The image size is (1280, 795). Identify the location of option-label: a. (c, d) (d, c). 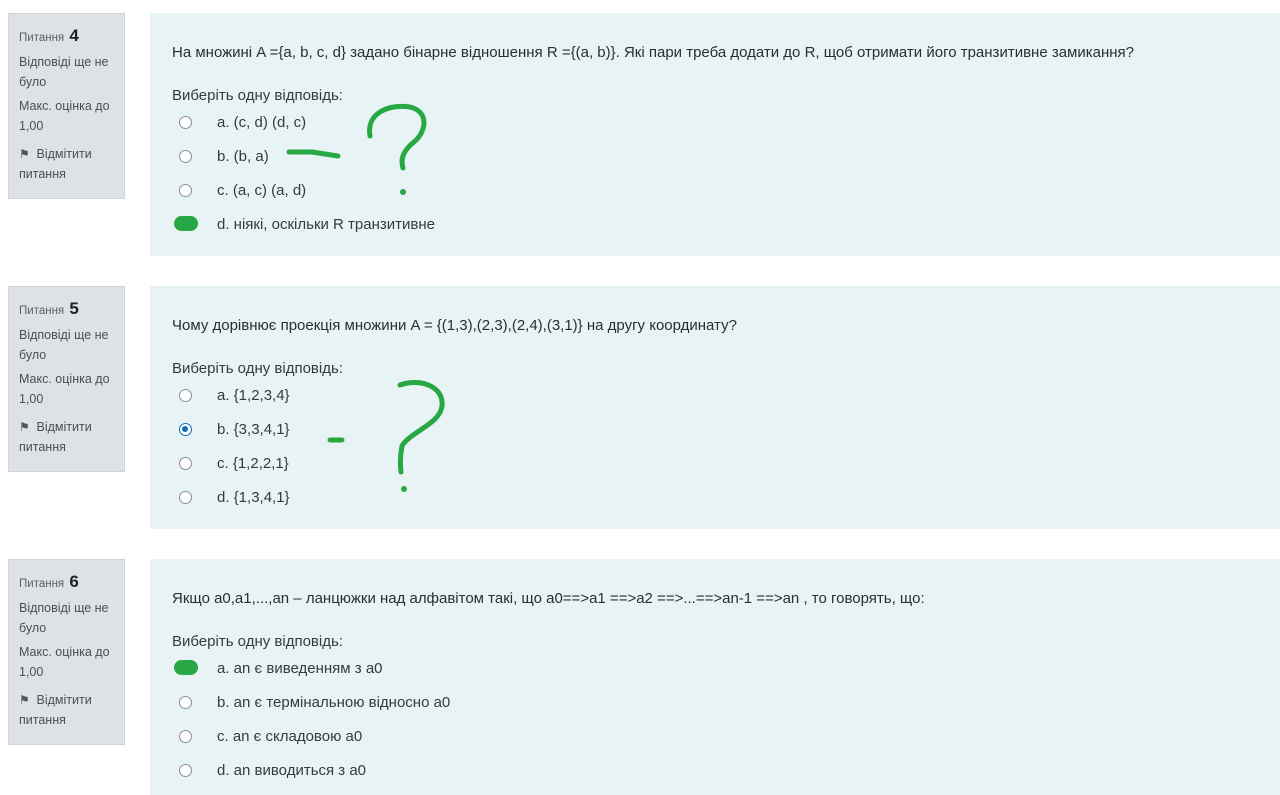
(262, 122).